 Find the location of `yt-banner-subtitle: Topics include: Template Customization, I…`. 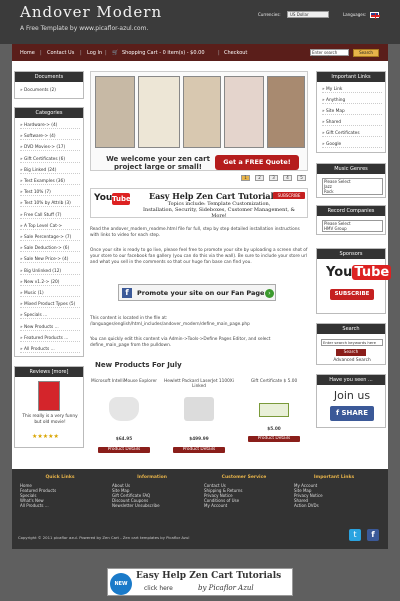

yt-banner-subtitle: Topics include: Template Customization, I… is located at coordinates (219, 210).